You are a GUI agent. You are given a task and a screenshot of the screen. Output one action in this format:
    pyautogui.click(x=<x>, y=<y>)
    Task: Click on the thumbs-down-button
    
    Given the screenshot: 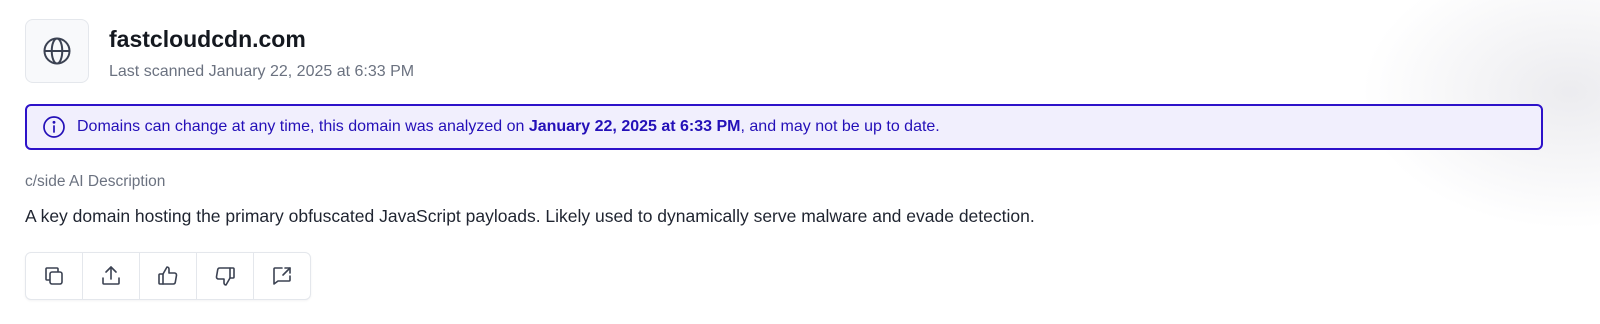 What is the action you would take?
    pyautogui.click(x=225, y=276)
    